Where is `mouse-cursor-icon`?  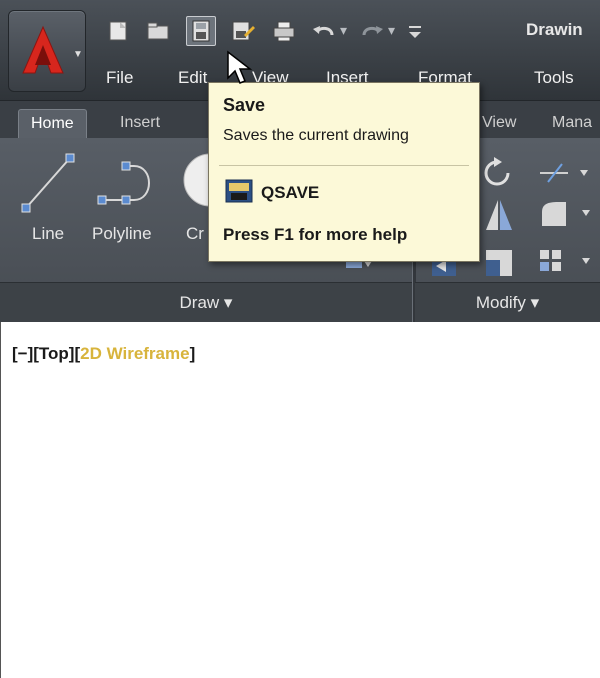 mouse-cursor-icon is located at coordinates (240, 67).